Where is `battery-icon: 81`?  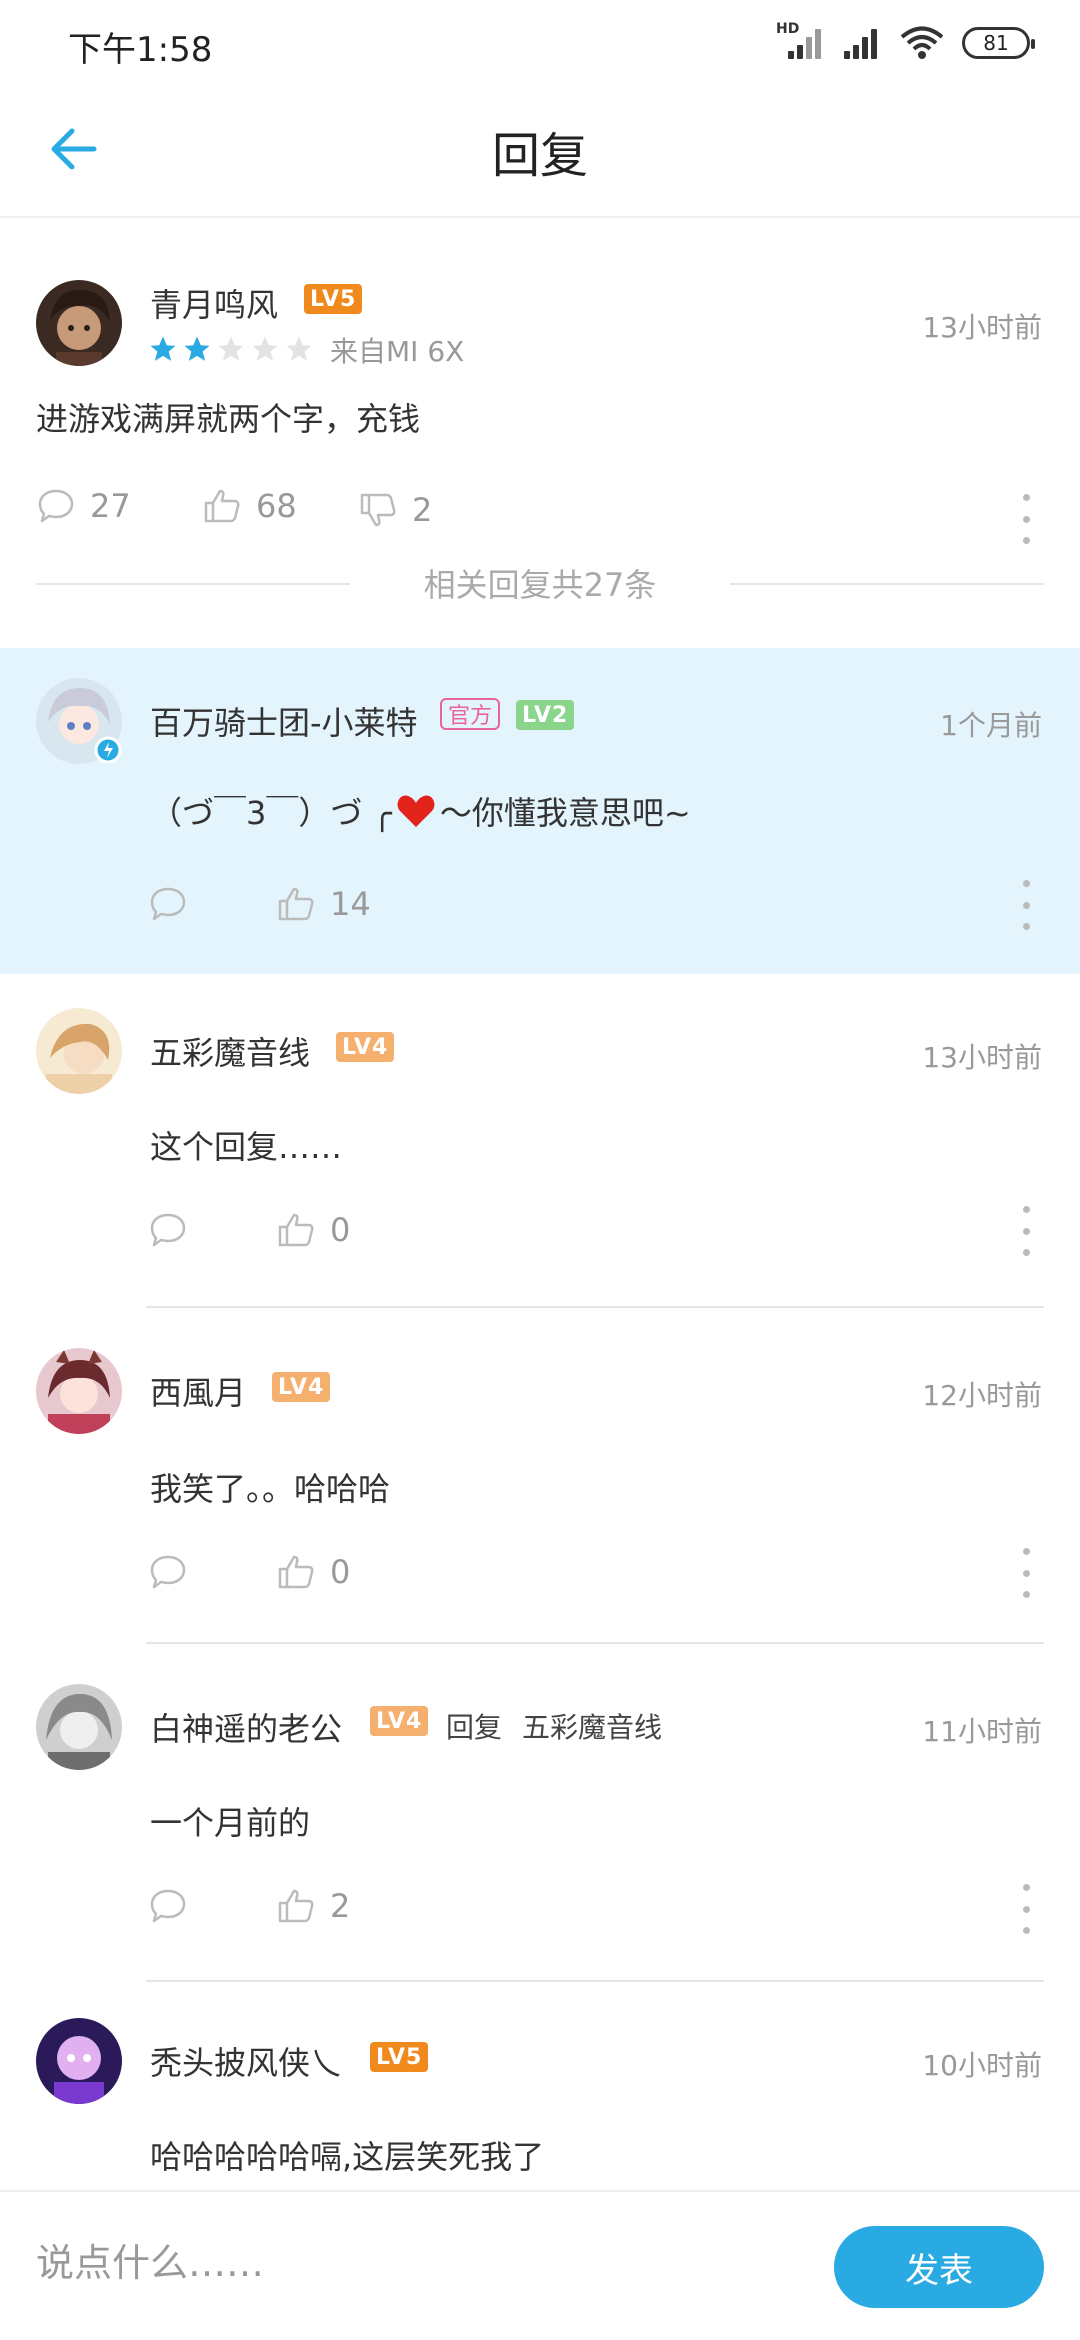
battery-icon: 81 is located at coordinates (998, 43).